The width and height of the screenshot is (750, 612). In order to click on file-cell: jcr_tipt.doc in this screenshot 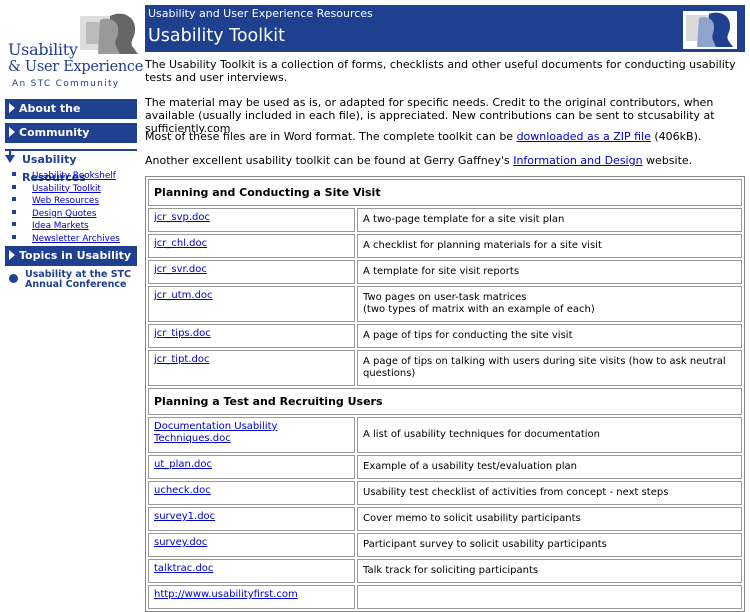, I will do `click(251, 368)`.